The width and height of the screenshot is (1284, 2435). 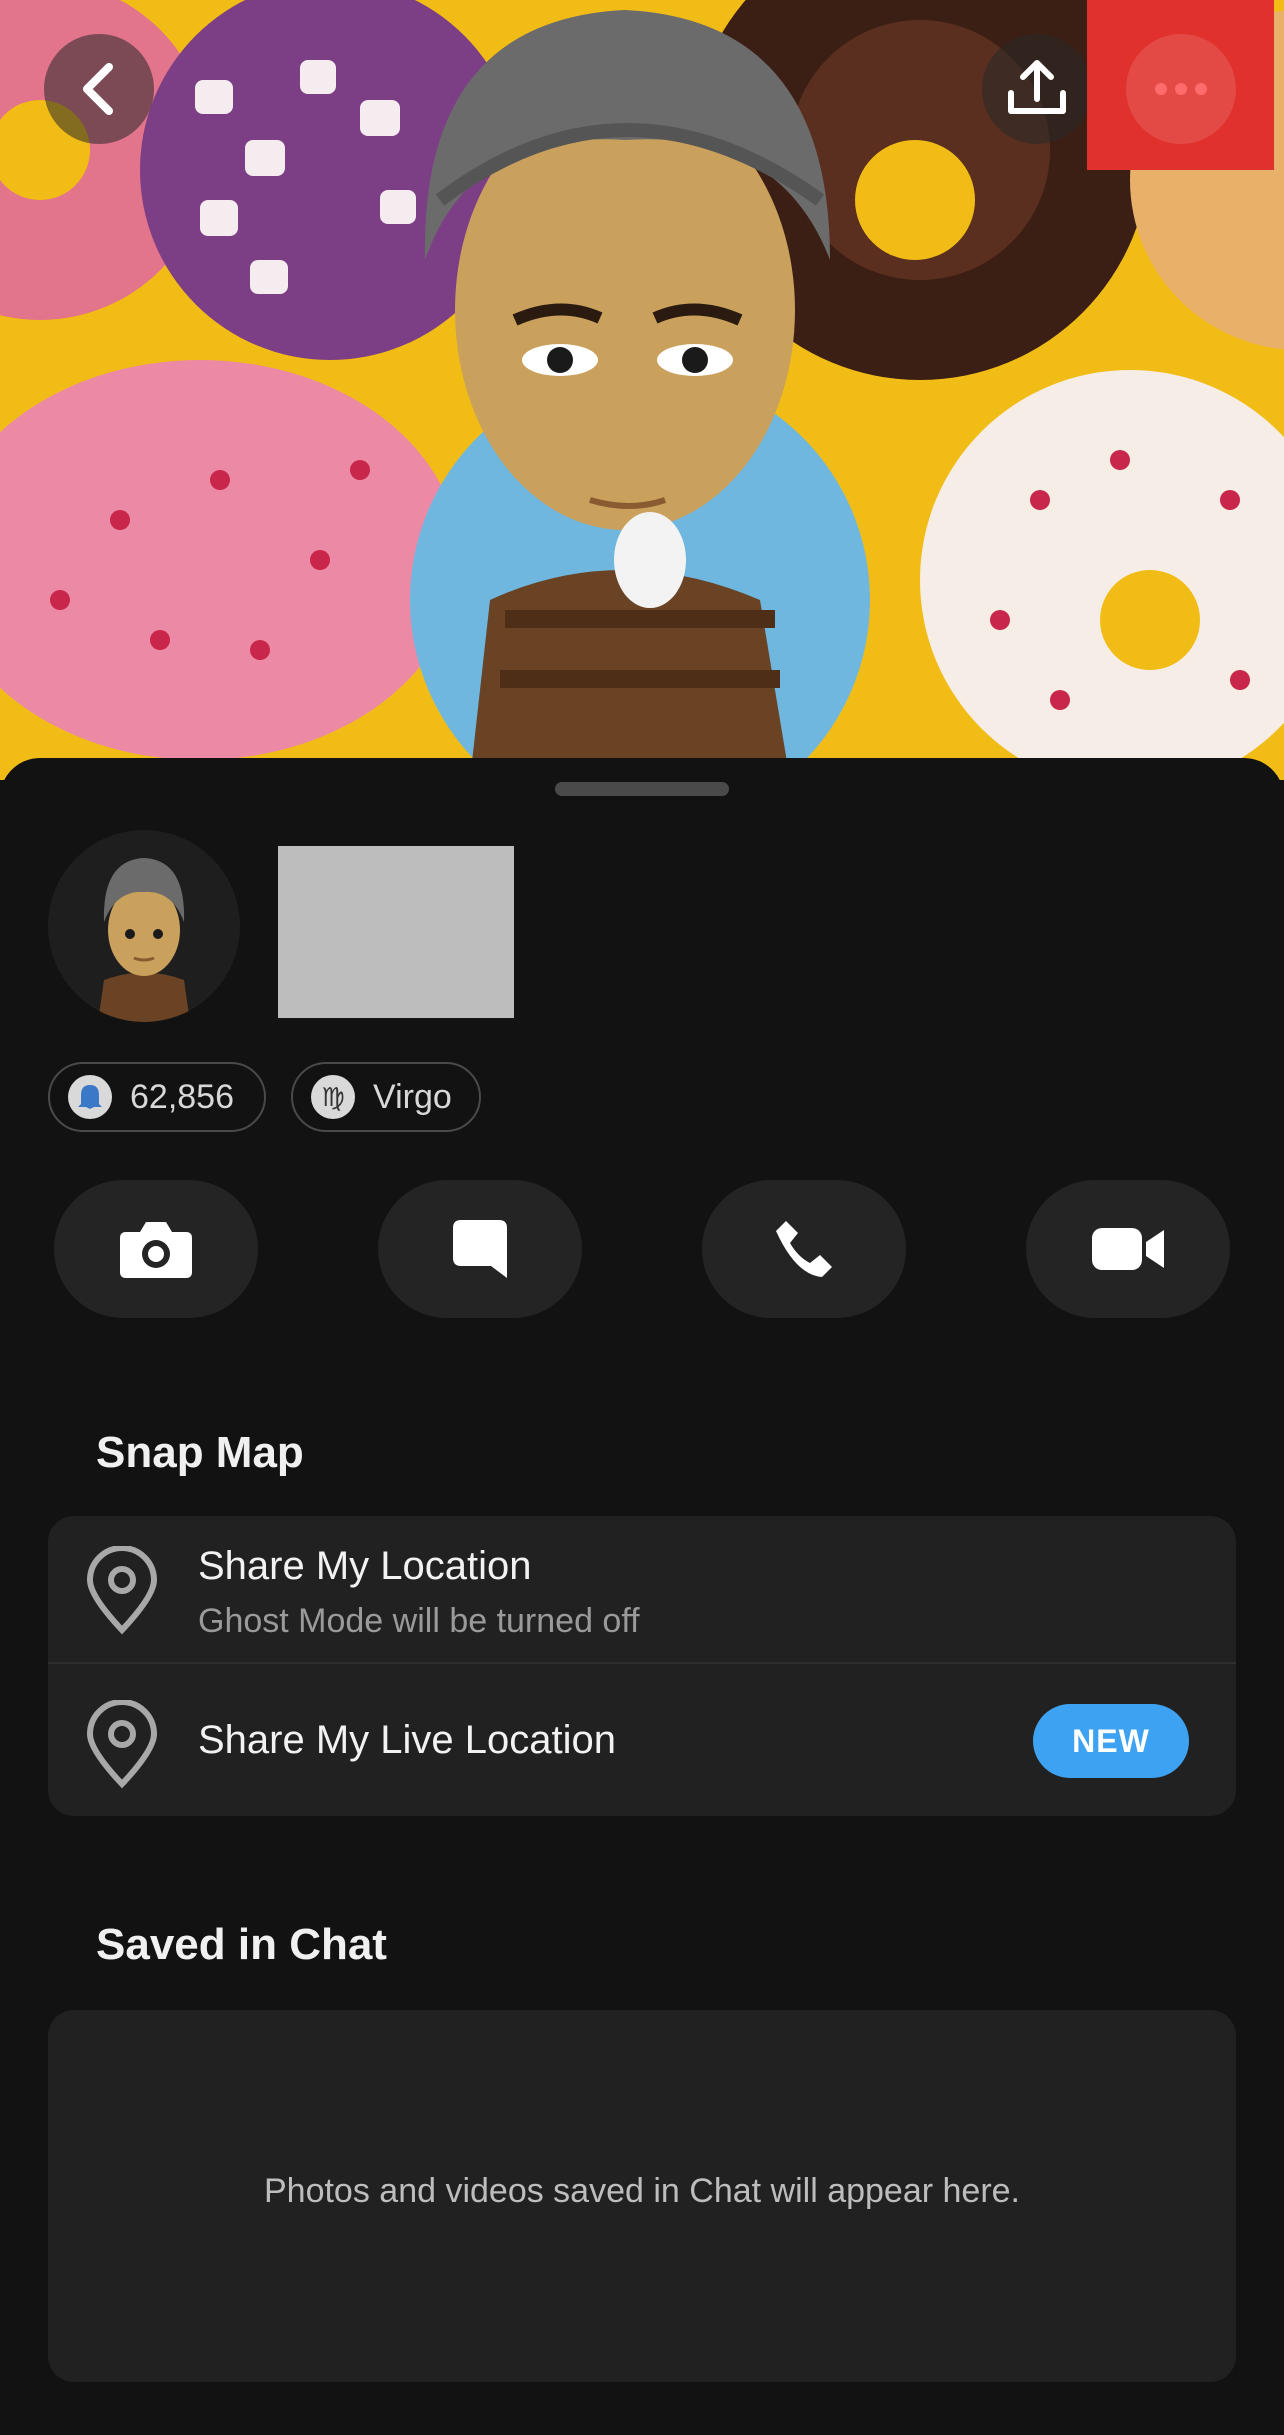 I want to click on bitmoji-avatar-icon, so click(x=144, y=926).